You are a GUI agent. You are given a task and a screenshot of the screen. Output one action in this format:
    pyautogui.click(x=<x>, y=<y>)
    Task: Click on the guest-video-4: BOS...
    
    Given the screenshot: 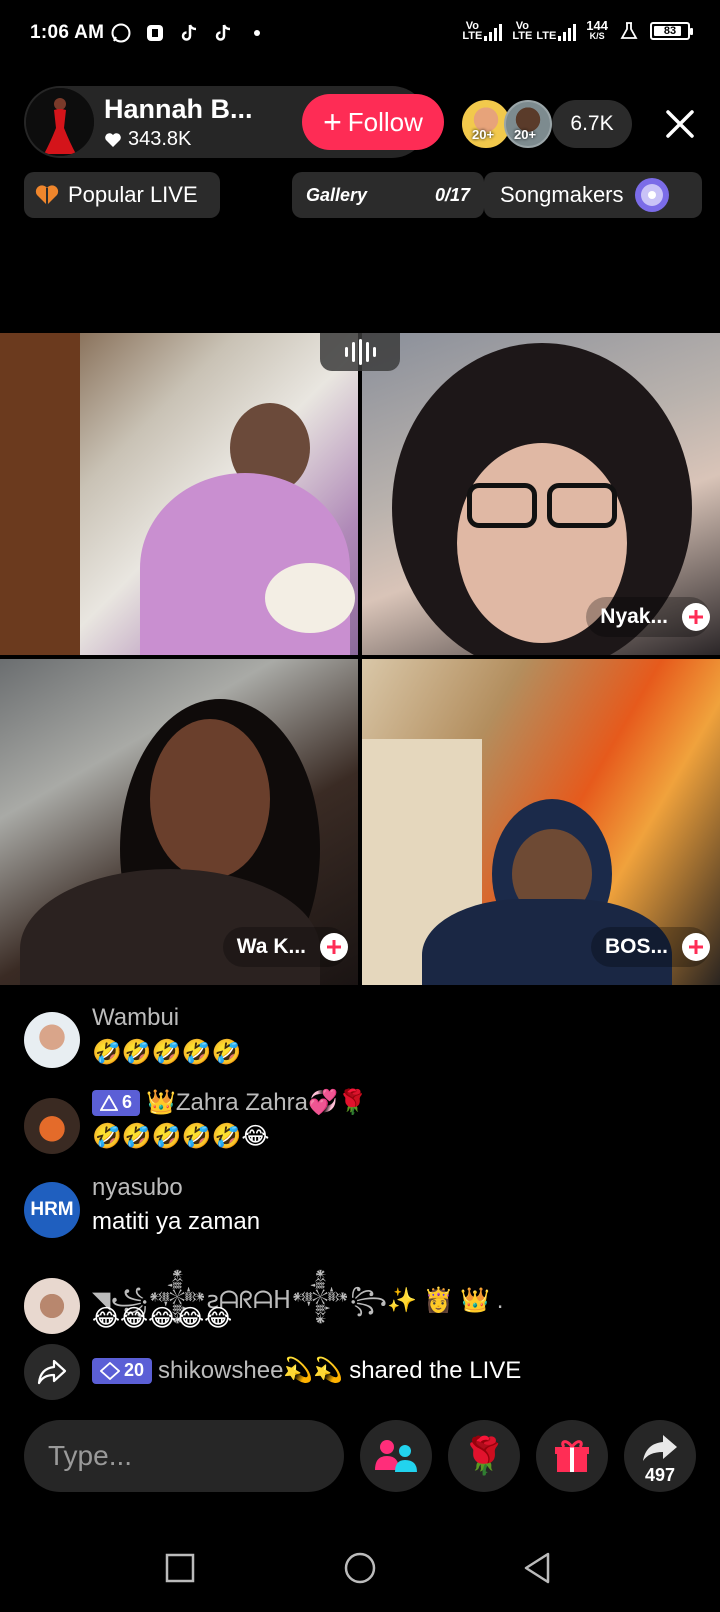 What is the action you would take?
    pyautogui.click(x=541, y=822)
    